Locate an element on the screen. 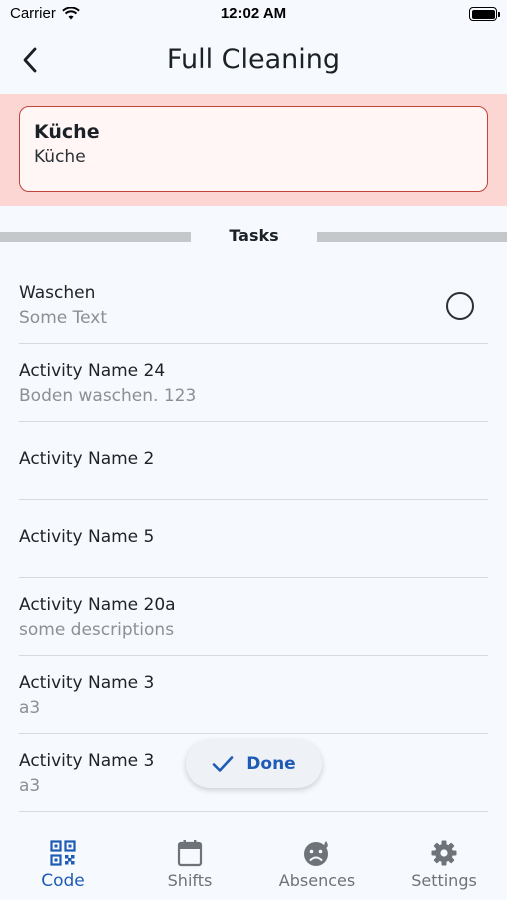 The image size is (507, 900). section-divider-left is located at coordinates (95, 237).